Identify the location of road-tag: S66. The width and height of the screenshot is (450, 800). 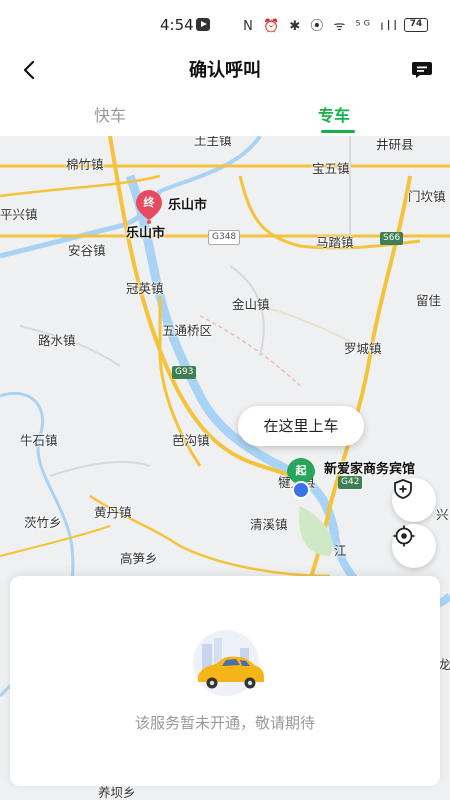
(392, 238).